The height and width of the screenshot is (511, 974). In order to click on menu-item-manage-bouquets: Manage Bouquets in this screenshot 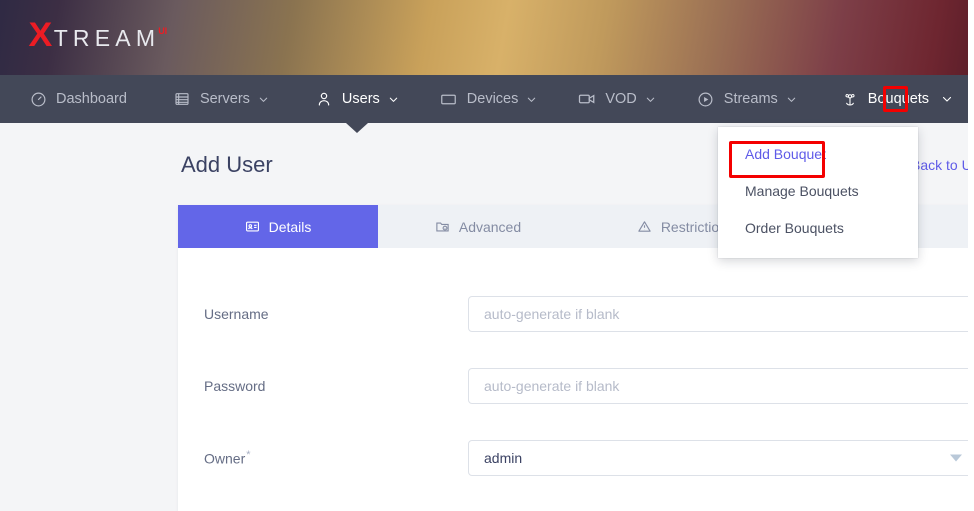, I will do `click(818, 190)`.